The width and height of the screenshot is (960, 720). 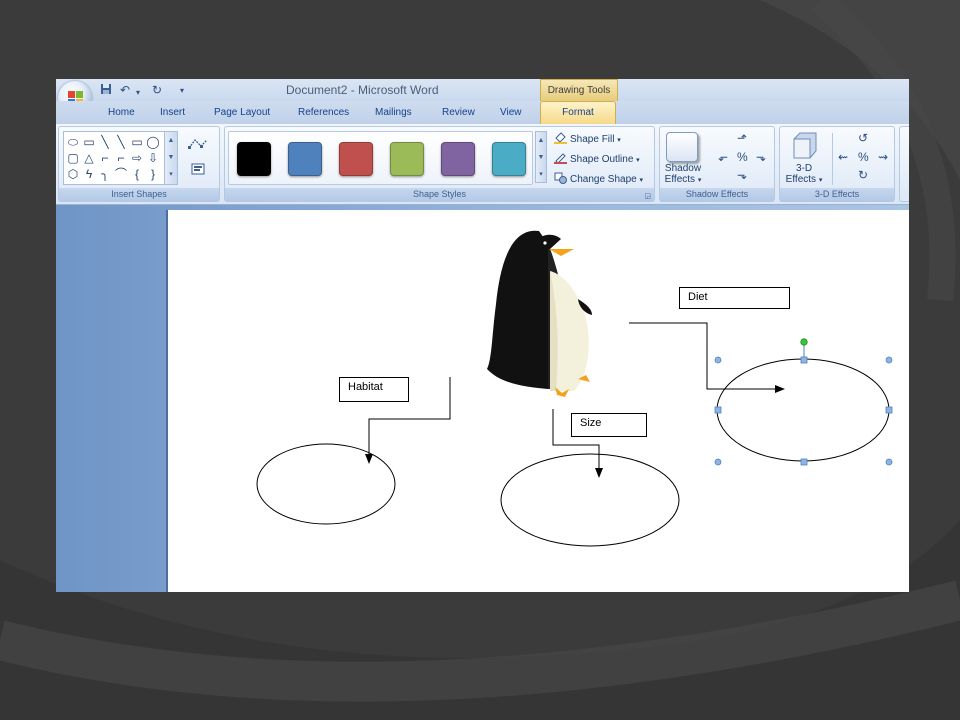 I want to click on dialog-launcher-icon: ◲, so click(x=647, y=196).